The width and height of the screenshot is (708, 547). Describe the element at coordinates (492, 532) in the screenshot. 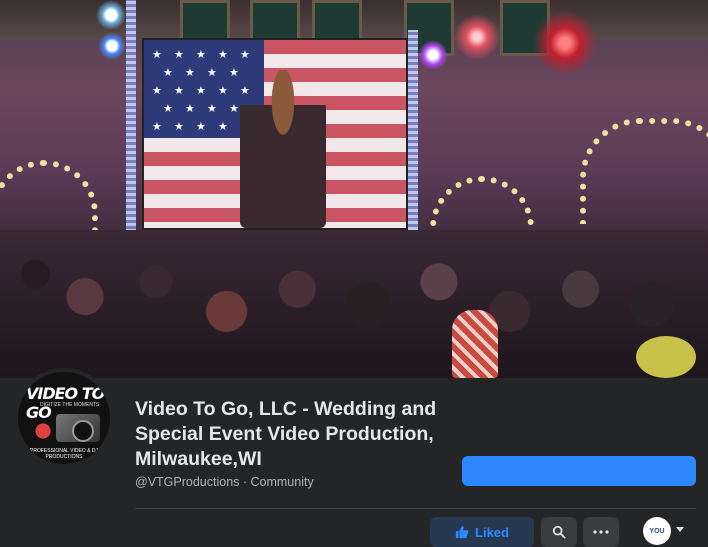

I see `liked-label: Liked` at that location.